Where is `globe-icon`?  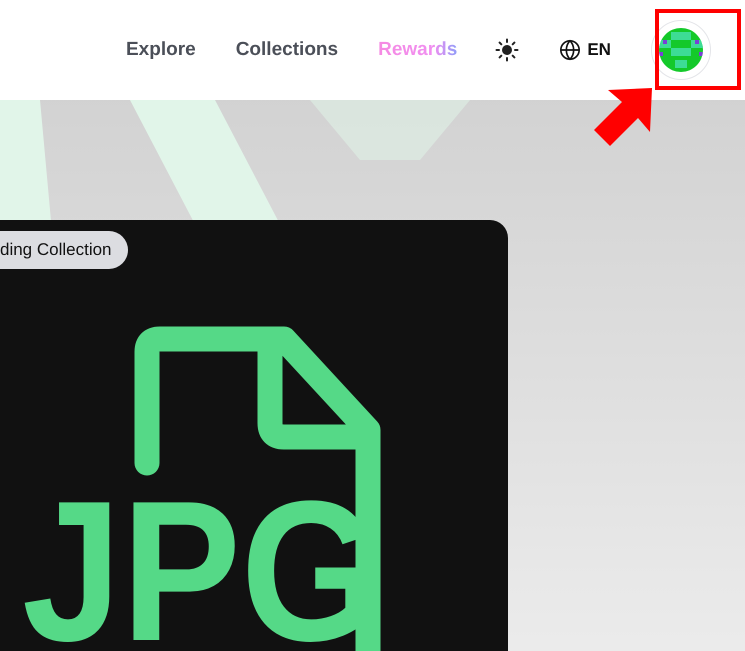 globe-icon is located at coordinates (570, 50).